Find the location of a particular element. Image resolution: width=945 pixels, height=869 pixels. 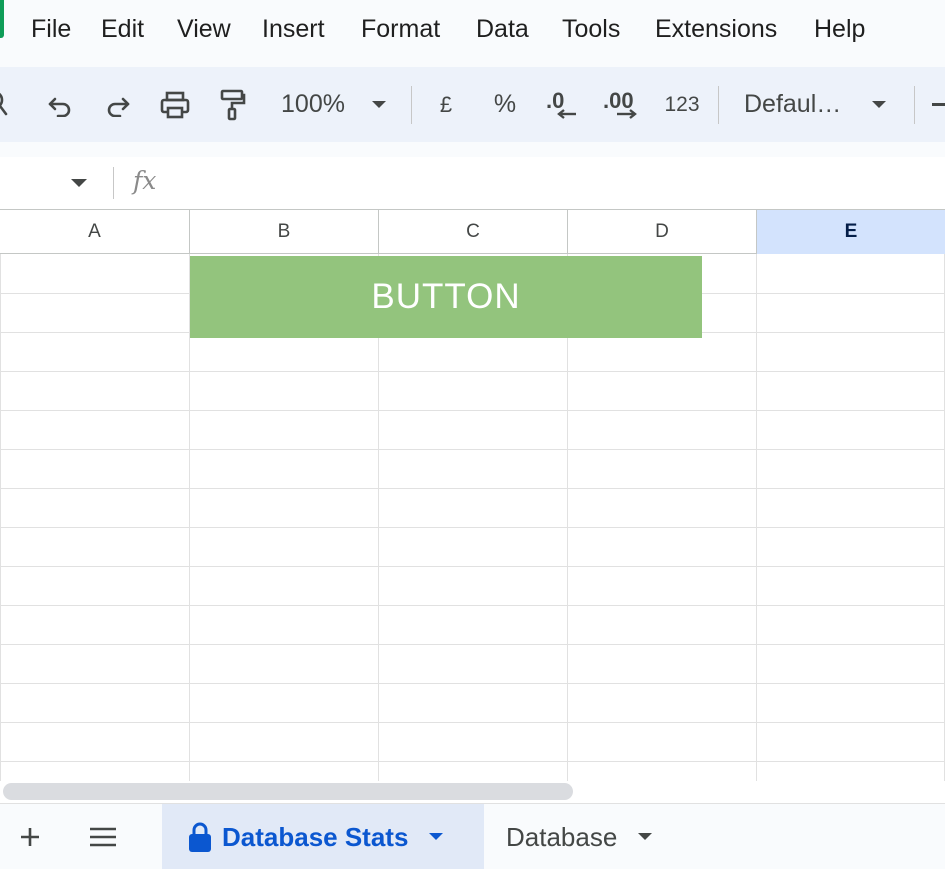

sheet-tabs-bar: Database Stats Database is located at coordinates (472, 836).